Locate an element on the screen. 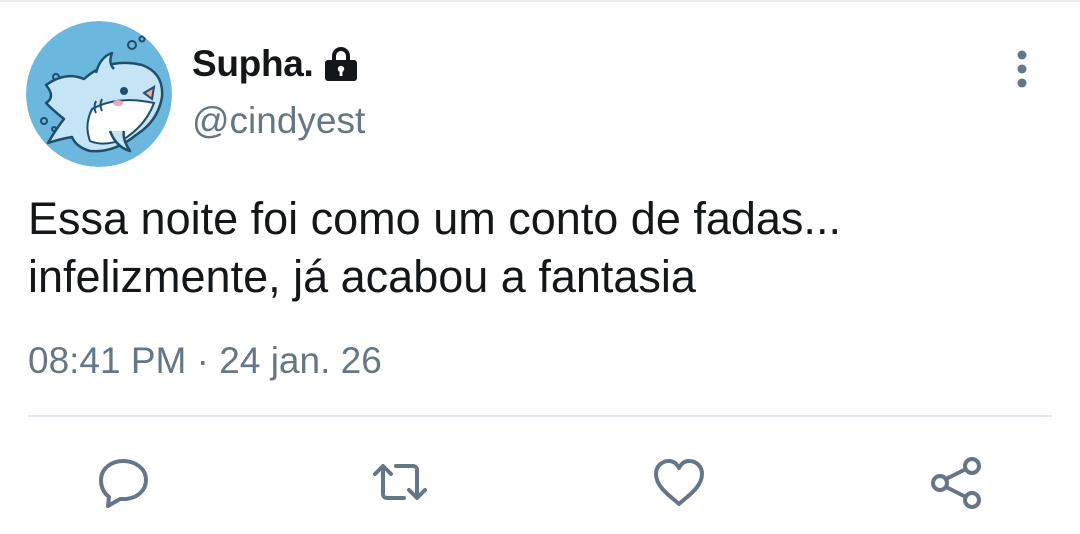  share-button is located at coordinates (956, 482).